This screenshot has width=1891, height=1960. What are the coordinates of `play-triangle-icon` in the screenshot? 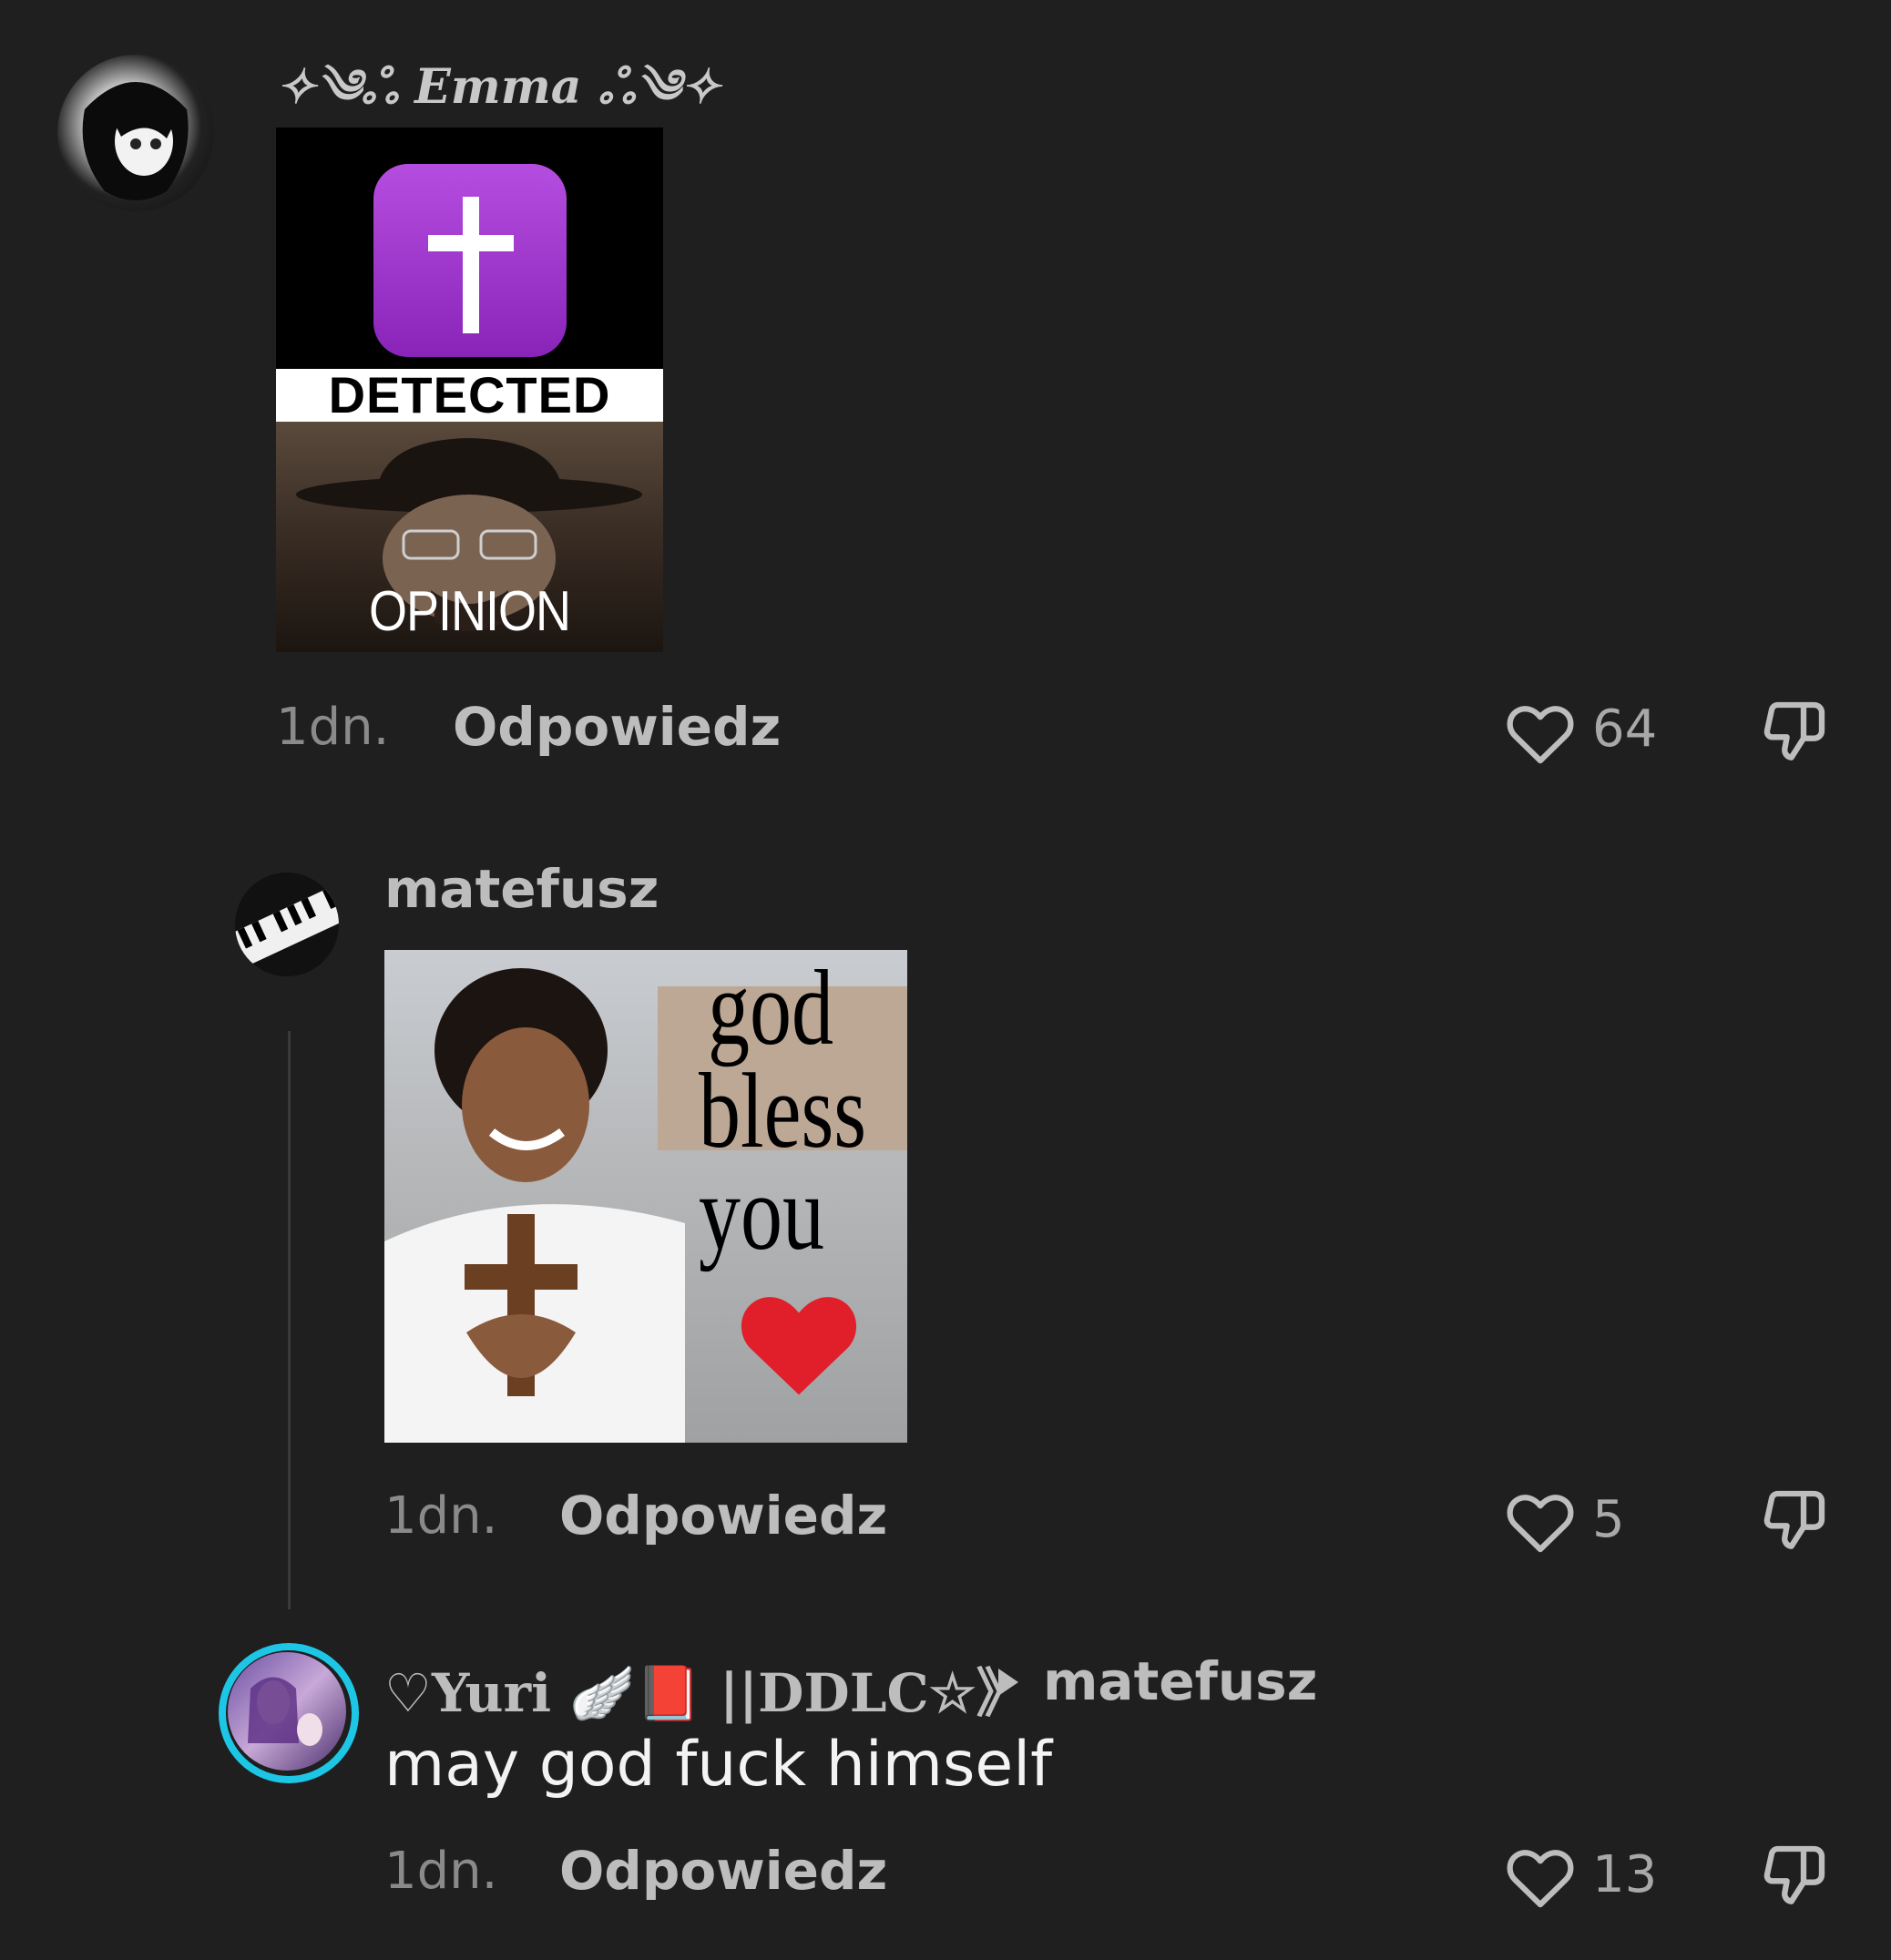 It's located at (1008, 1683).